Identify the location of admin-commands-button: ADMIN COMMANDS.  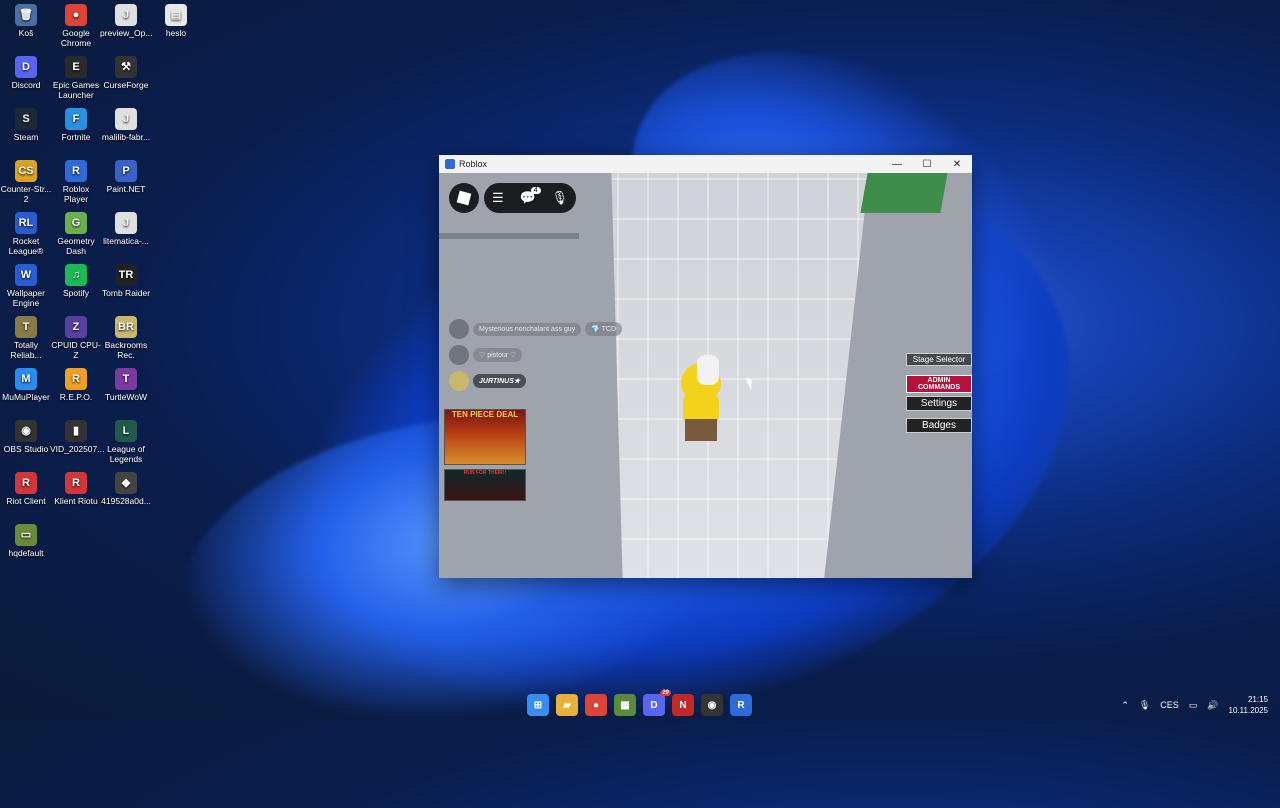
(939, 384).